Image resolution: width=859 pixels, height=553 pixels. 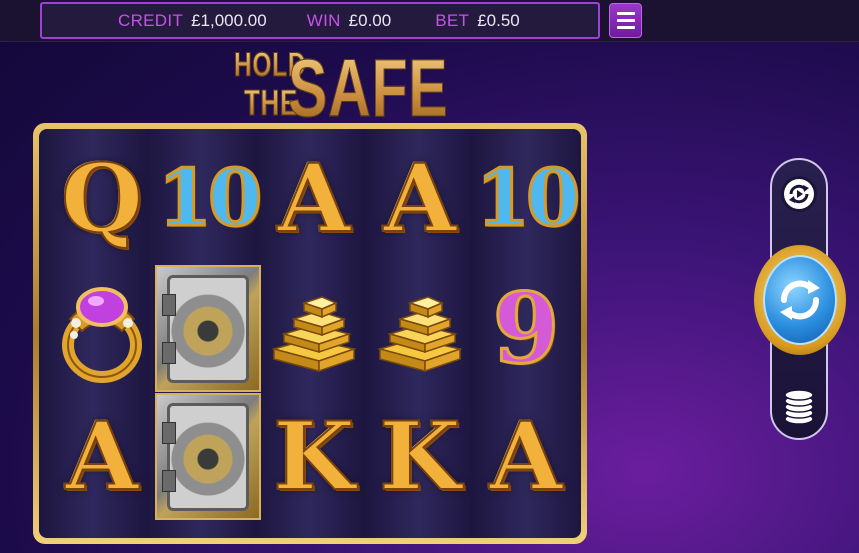 I want to click on ring-icon, so click(x=102, y=329).